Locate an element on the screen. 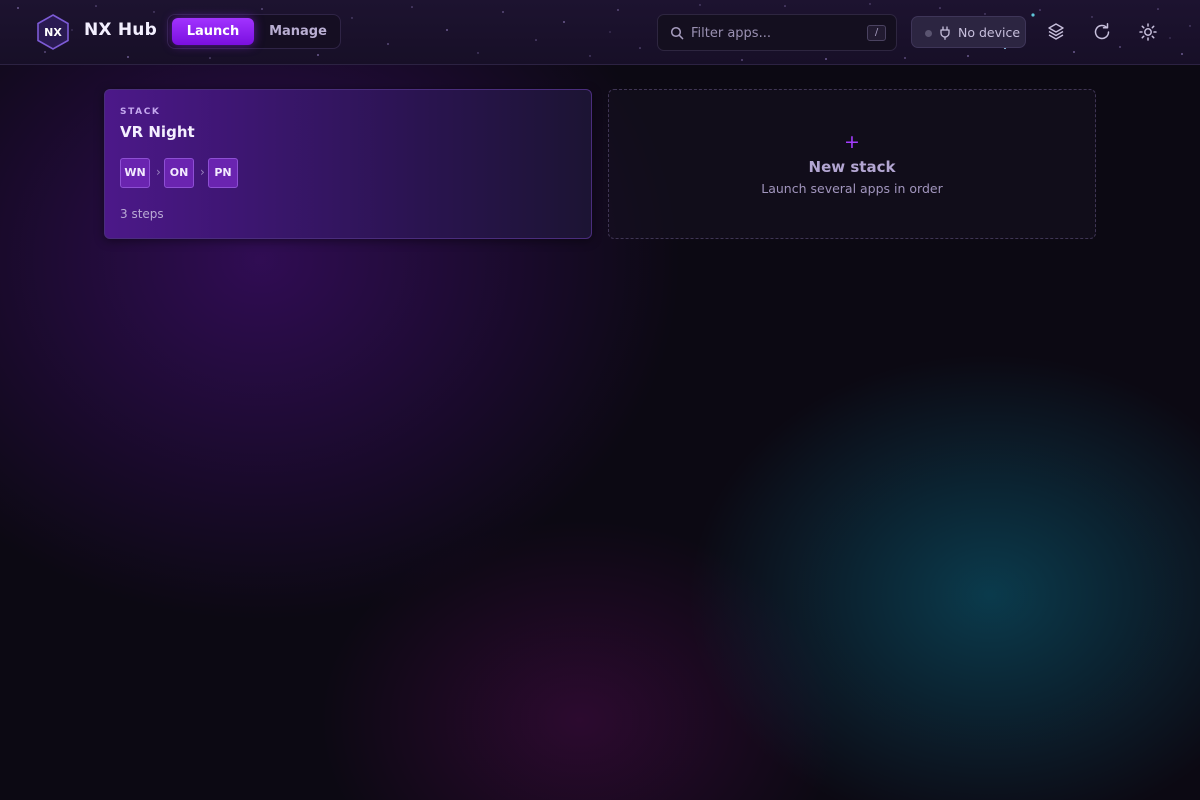  refresh-icon is located at coordinates (1102, 31).